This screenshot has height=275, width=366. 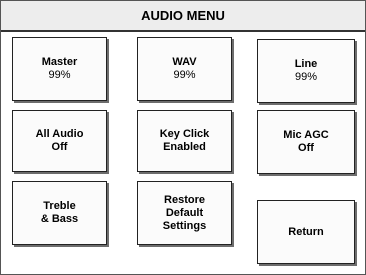 I want to click on restore-default-settings-button: Restore Default Settings, so click(x=184, y=213).